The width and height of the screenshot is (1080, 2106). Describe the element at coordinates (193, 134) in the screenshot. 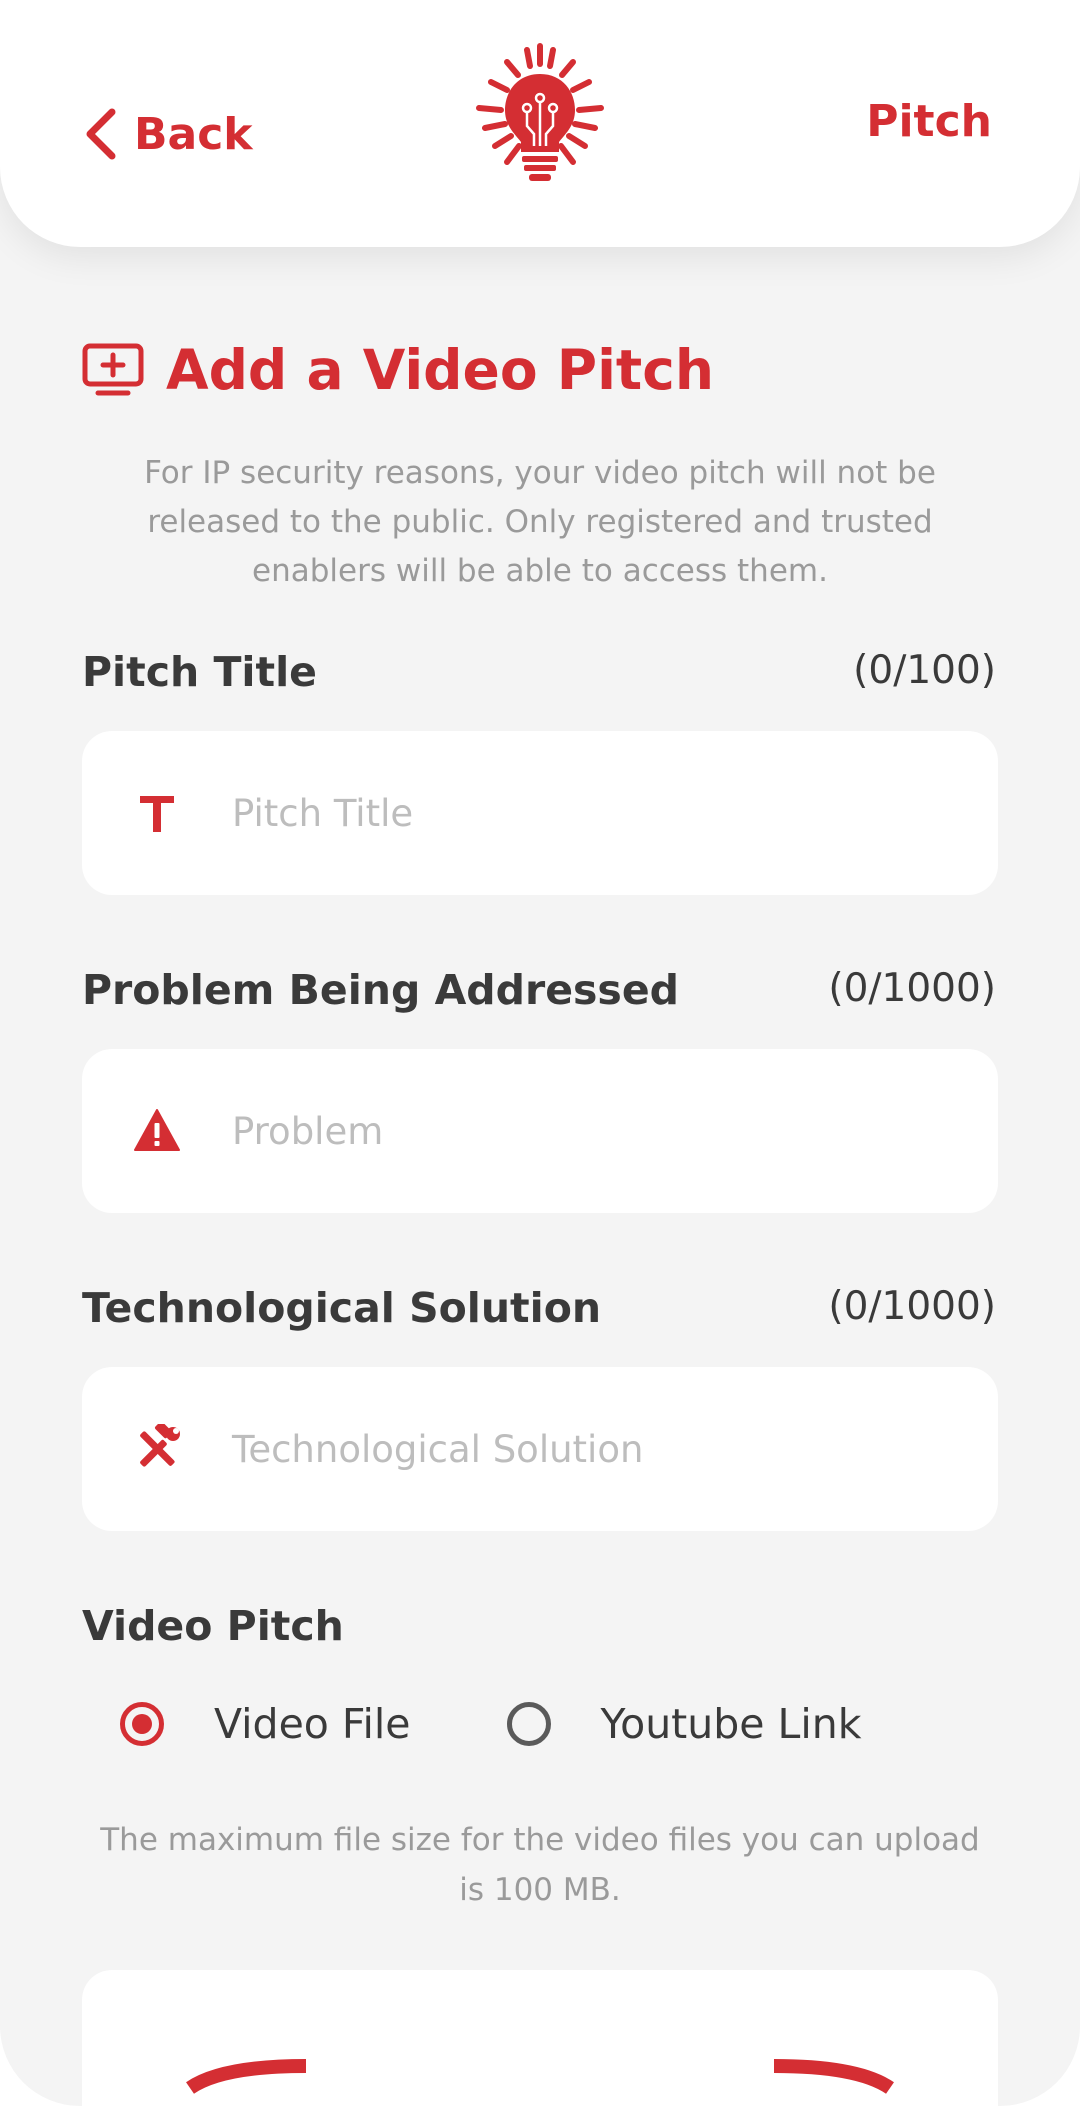

I see `back-label: Back` at that location.